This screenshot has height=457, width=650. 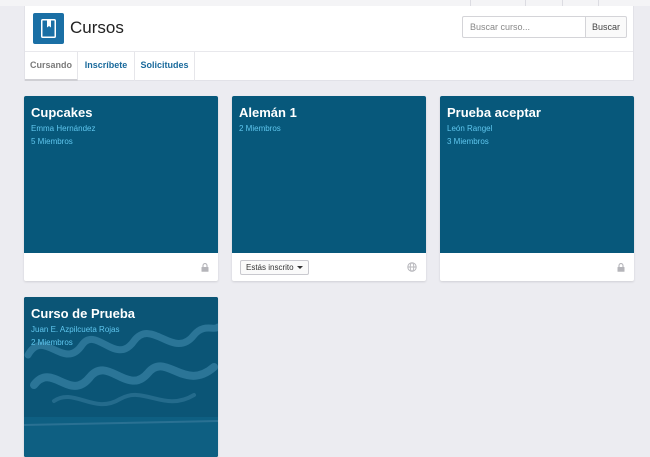 I want to click on courses-logo, so click(x=48, y=28).